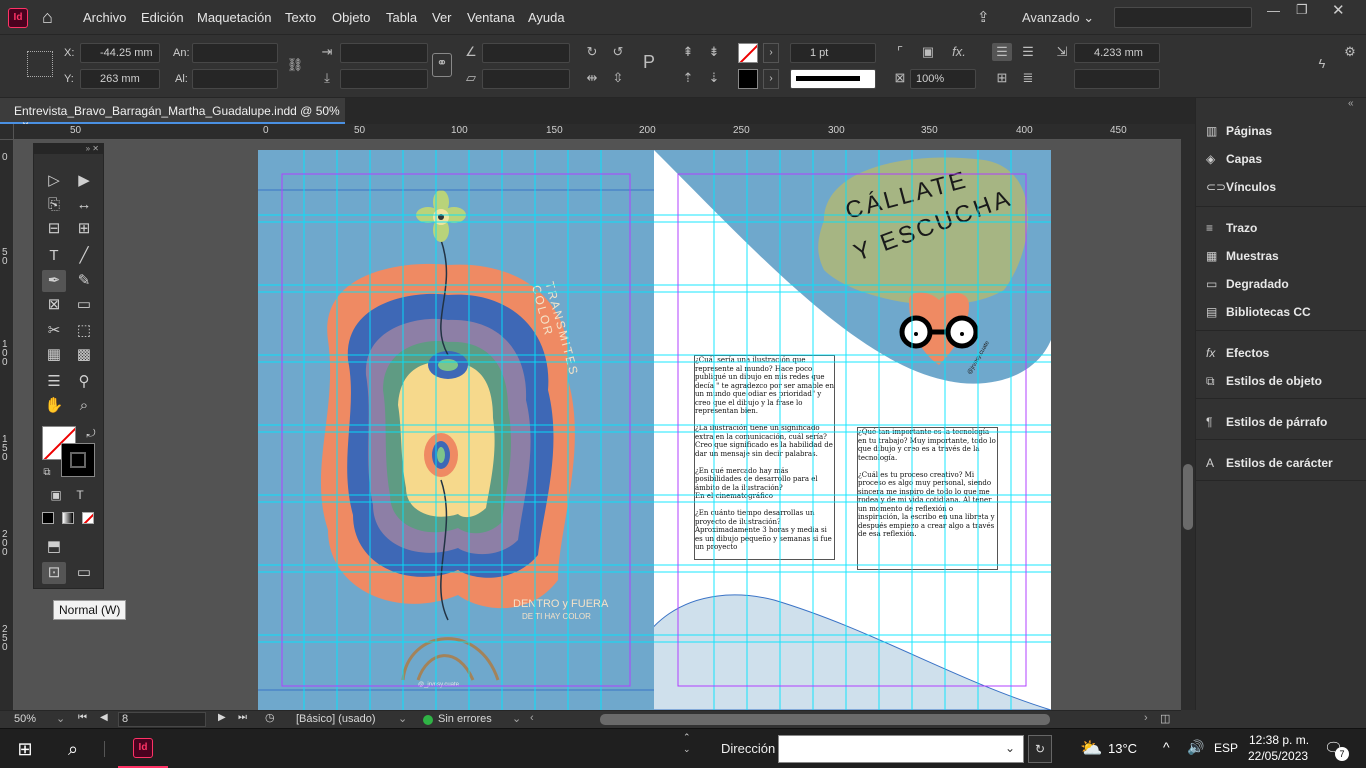 The width and height of the screenshot is (1366, 768). I want to click on vertical-ruler: 0 50 100 150 200 250, so click(7, 425).